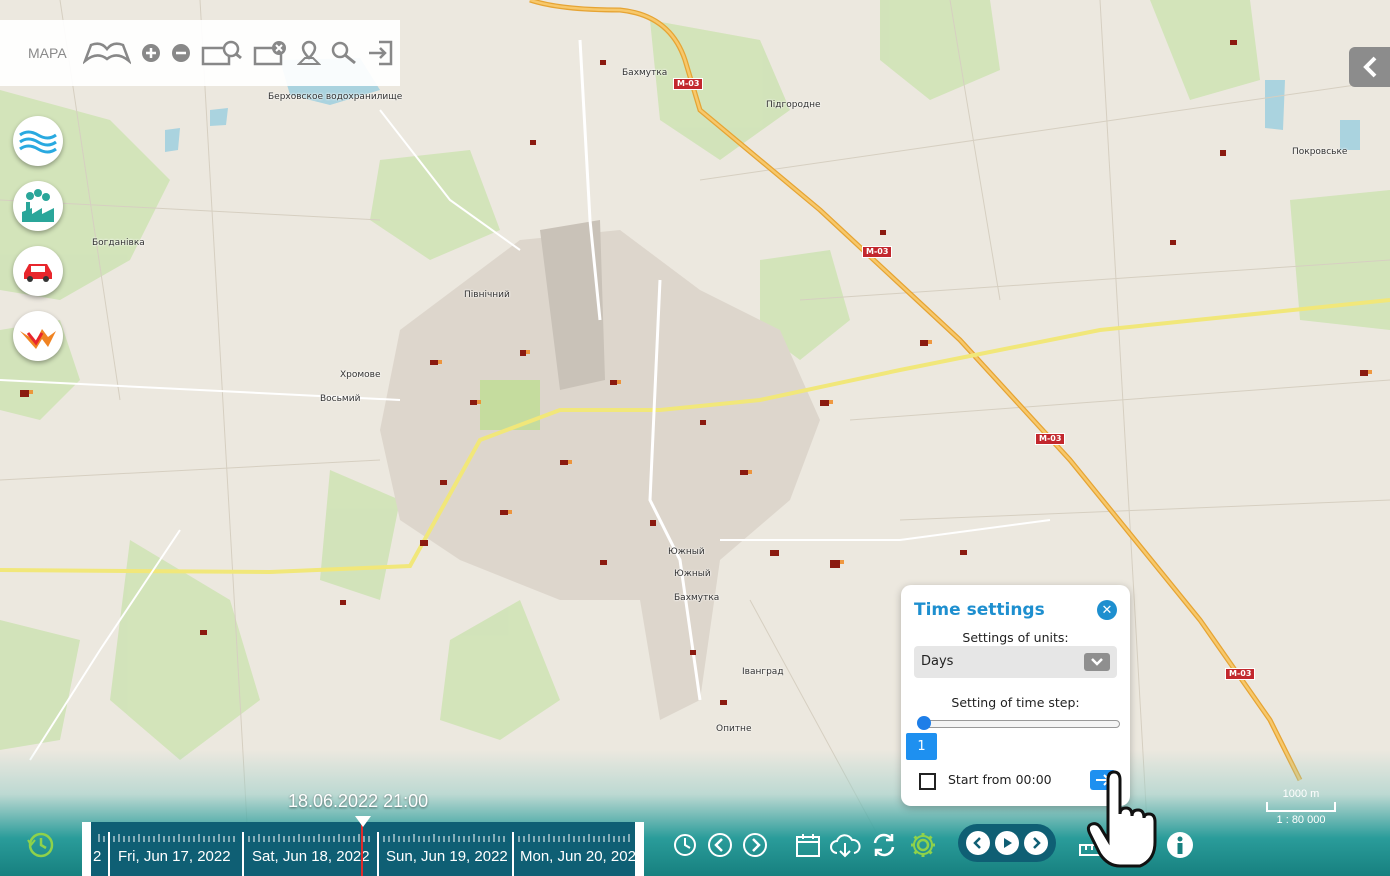 This screenshot has width=1390, height=876. What do you see at coordinates (311, 856) in the screenshot?
I see `timeline-day-label: Sat, Jun 18, 2022` at bounding box center [311, 856].